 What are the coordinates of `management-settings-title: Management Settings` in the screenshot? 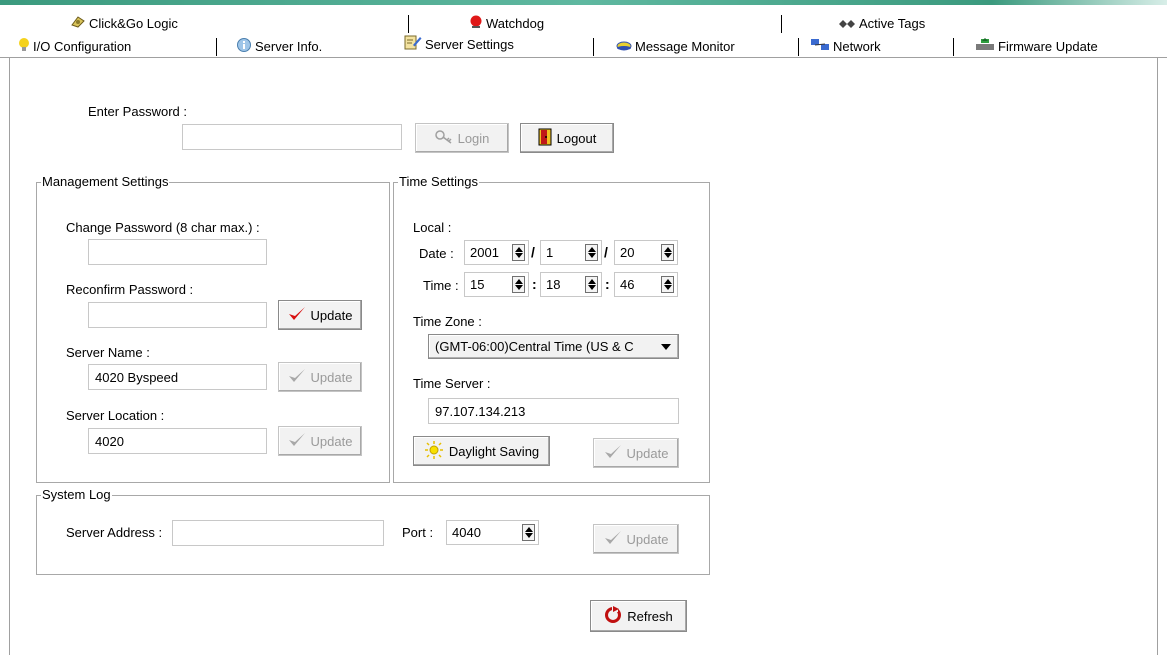 It's located at (105, 181).